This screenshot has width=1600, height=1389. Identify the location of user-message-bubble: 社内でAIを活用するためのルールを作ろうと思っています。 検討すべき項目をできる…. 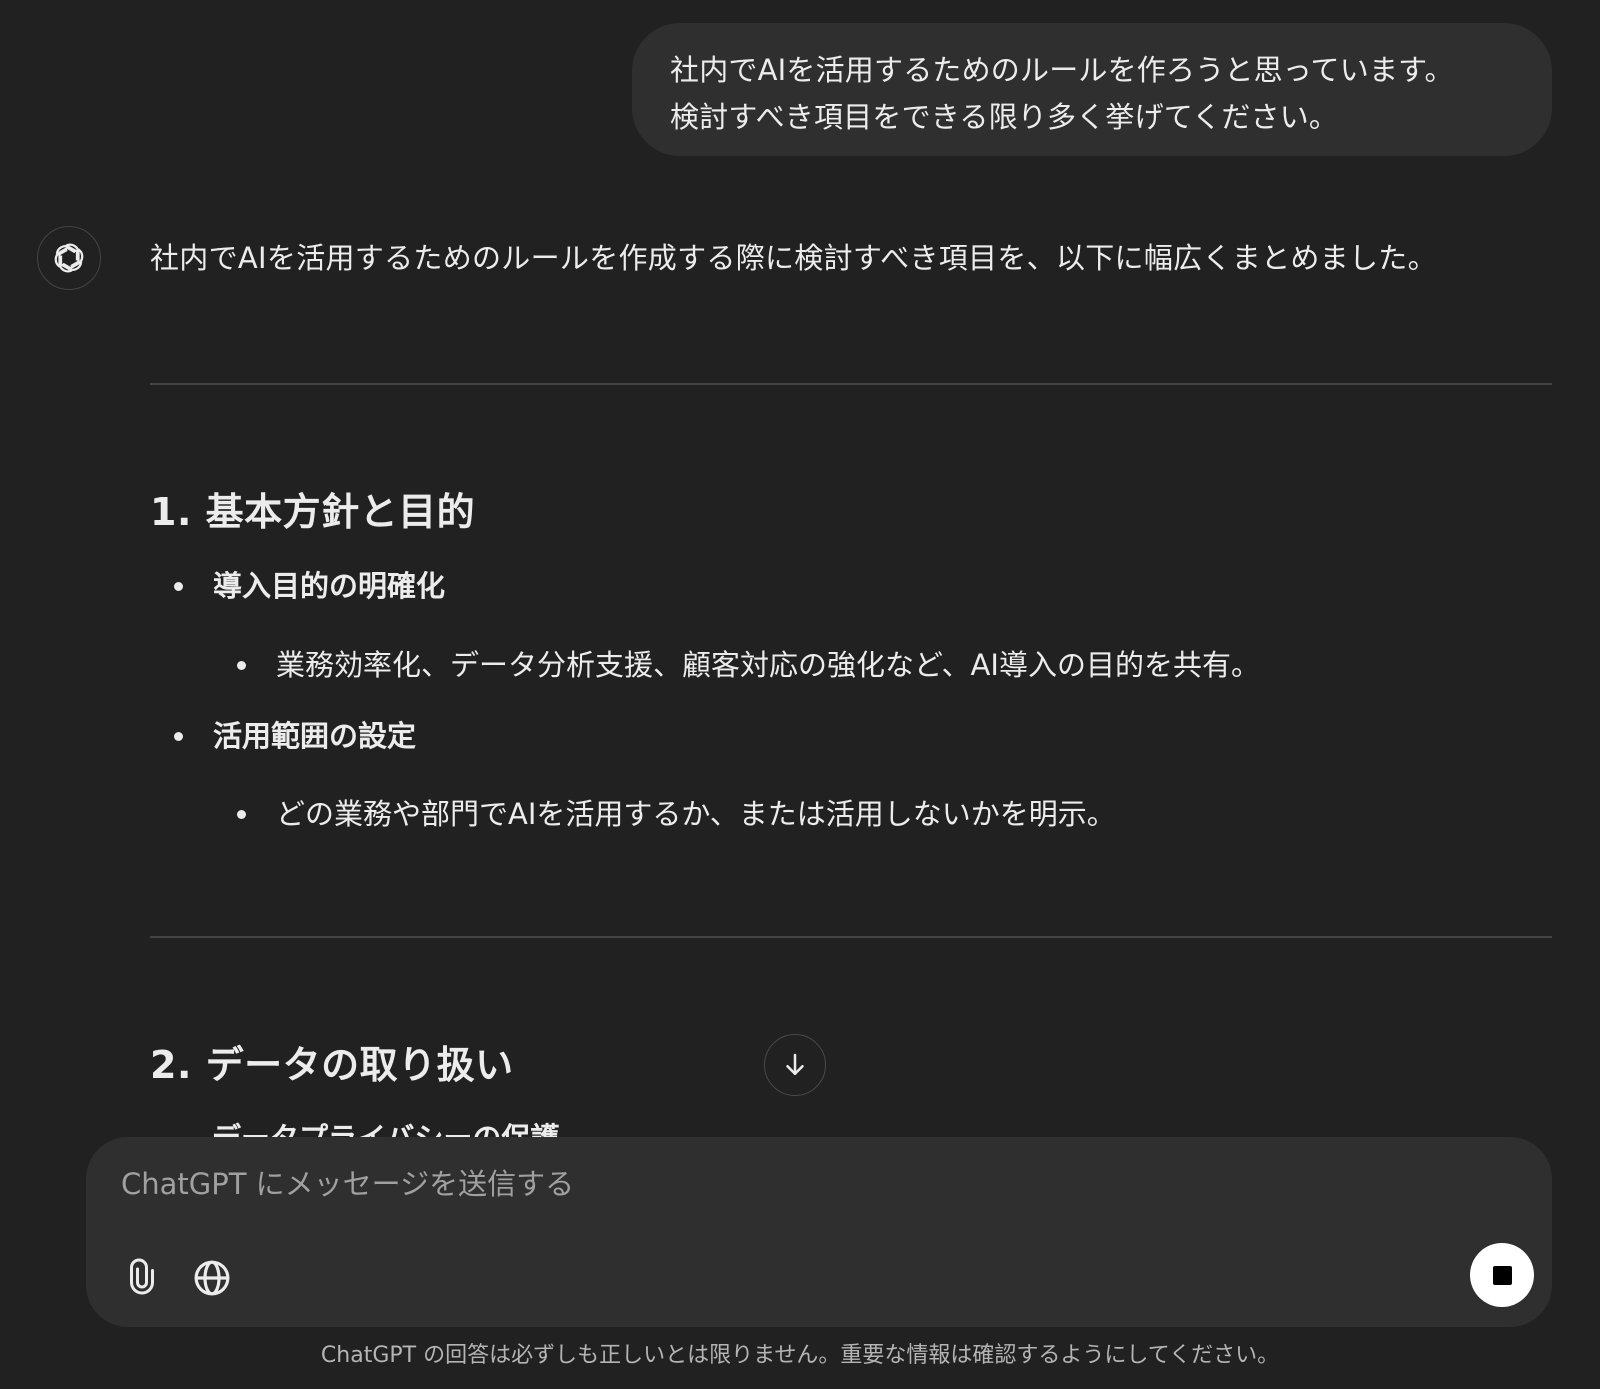
(1092, 89).